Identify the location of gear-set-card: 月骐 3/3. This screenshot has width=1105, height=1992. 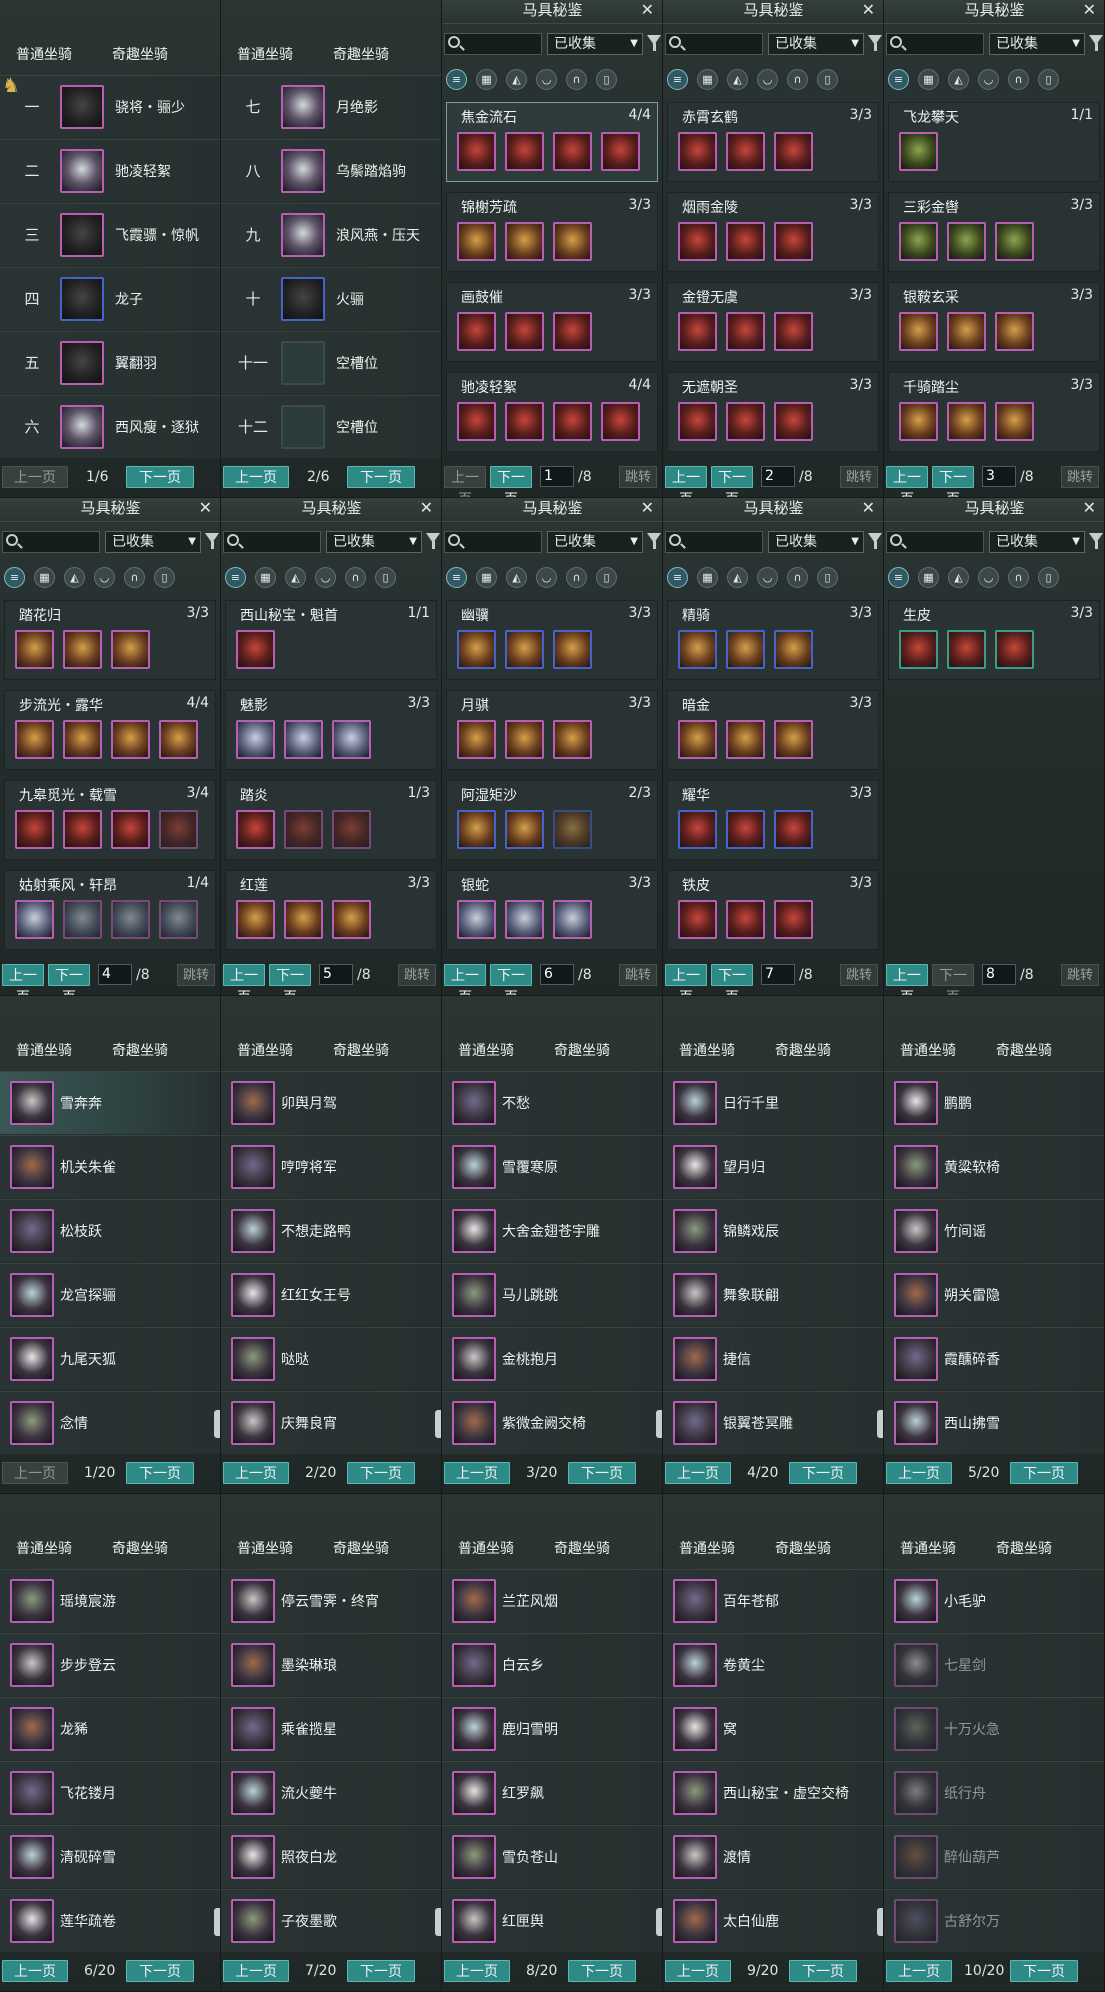
(552, 730).